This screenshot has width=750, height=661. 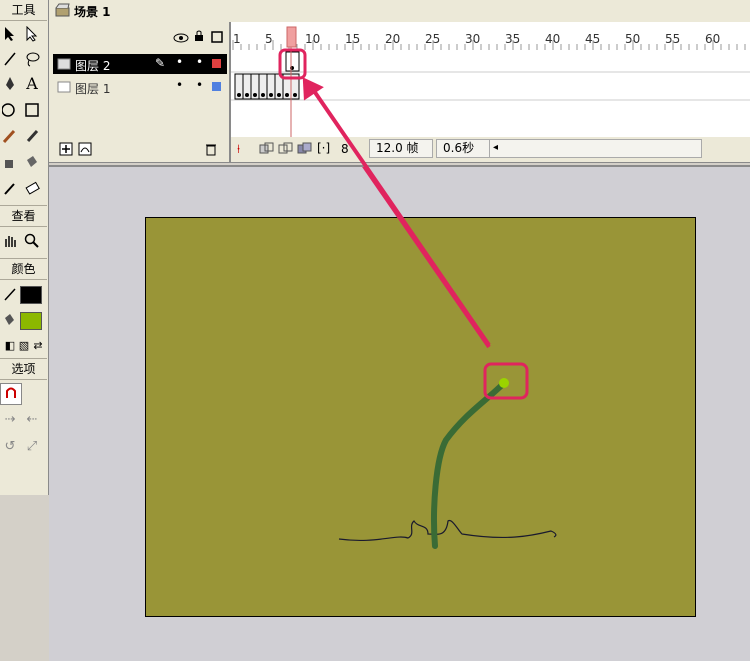 What do you see at coordinates (140, 64) in the screenshot?
I see `layer-row-2: 图层 2 ✎ • •` at bounding box center [140, 64].